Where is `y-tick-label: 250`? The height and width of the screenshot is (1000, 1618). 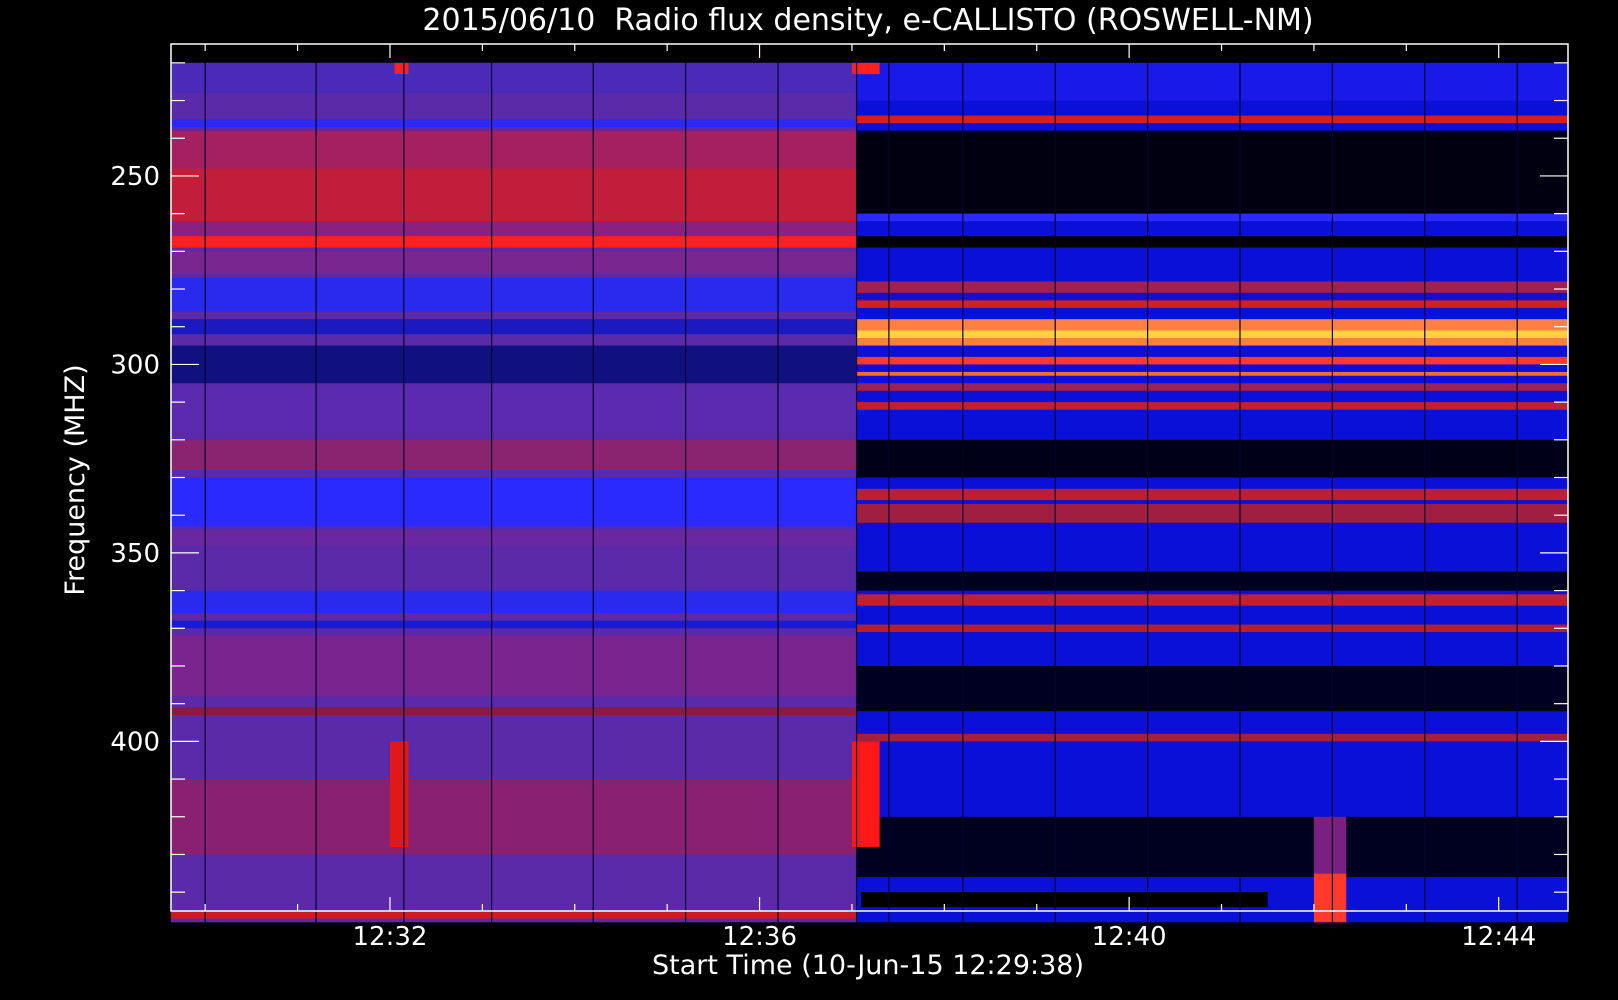
y-tick-label: 250 is located at coordinates (135, 177).